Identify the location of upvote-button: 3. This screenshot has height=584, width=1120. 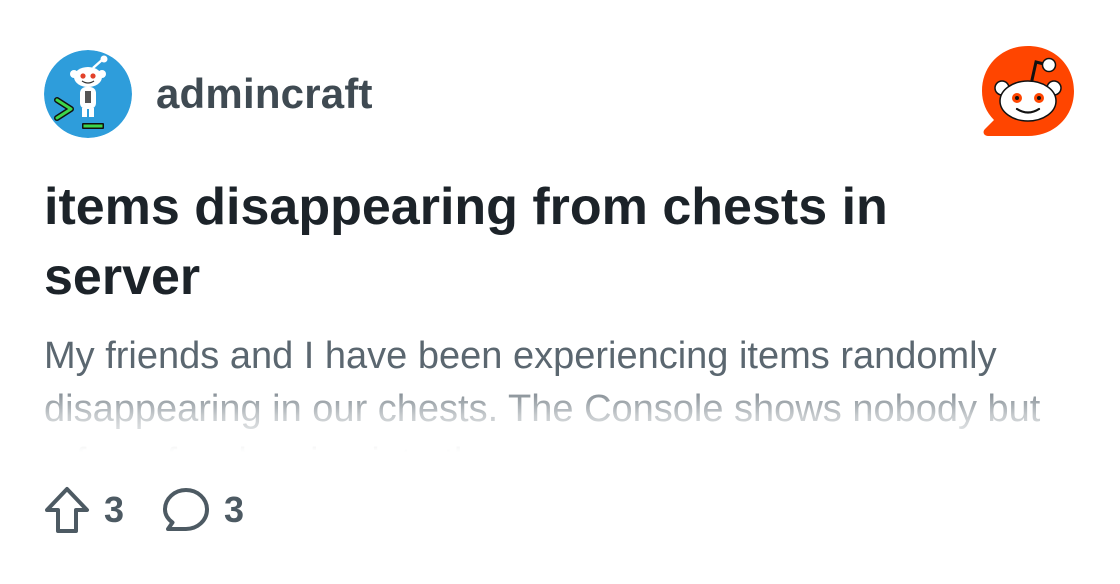
(84, 510).